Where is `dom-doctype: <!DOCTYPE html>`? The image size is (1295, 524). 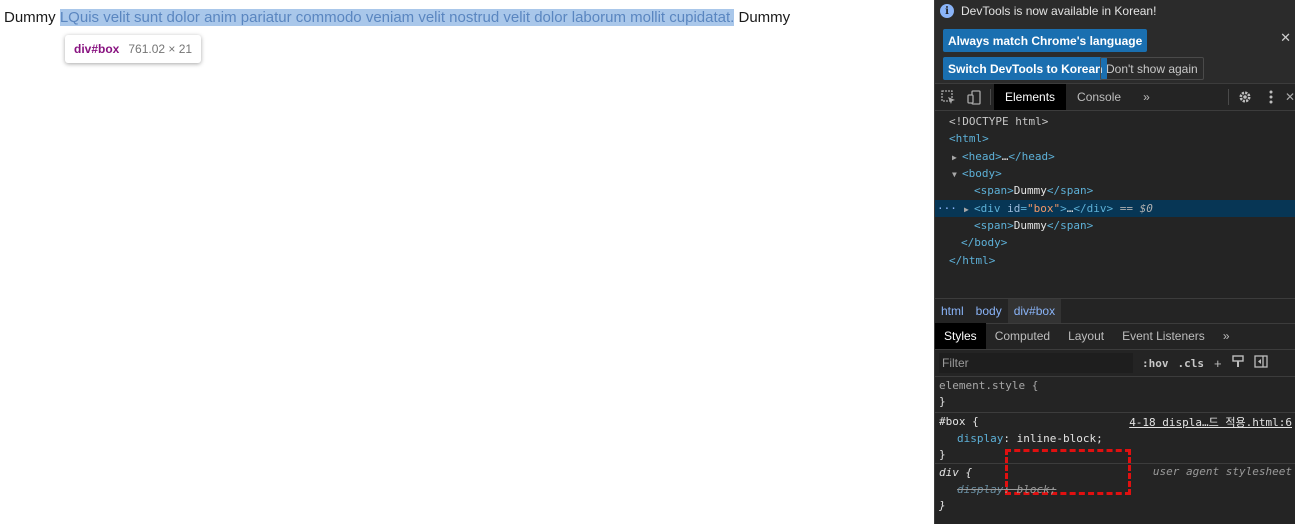
dom-doctype: <!DOCTYPE html> is located at coordinates (1115, 121).